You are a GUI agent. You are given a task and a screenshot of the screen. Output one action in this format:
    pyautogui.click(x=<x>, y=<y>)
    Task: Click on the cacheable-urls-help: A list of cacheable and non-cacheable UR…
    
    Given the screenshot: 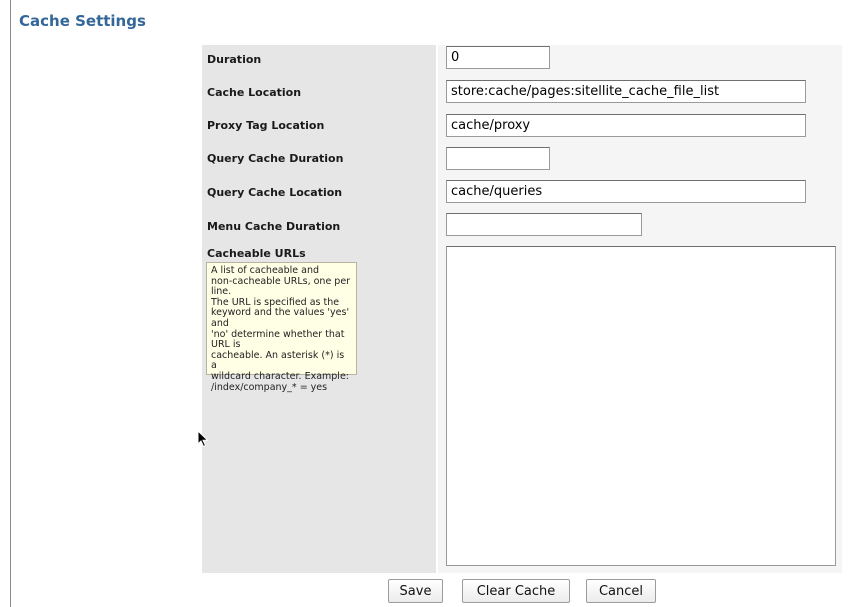 What is the action you would take?
    pyautogui.click(x=281, y=327)
    